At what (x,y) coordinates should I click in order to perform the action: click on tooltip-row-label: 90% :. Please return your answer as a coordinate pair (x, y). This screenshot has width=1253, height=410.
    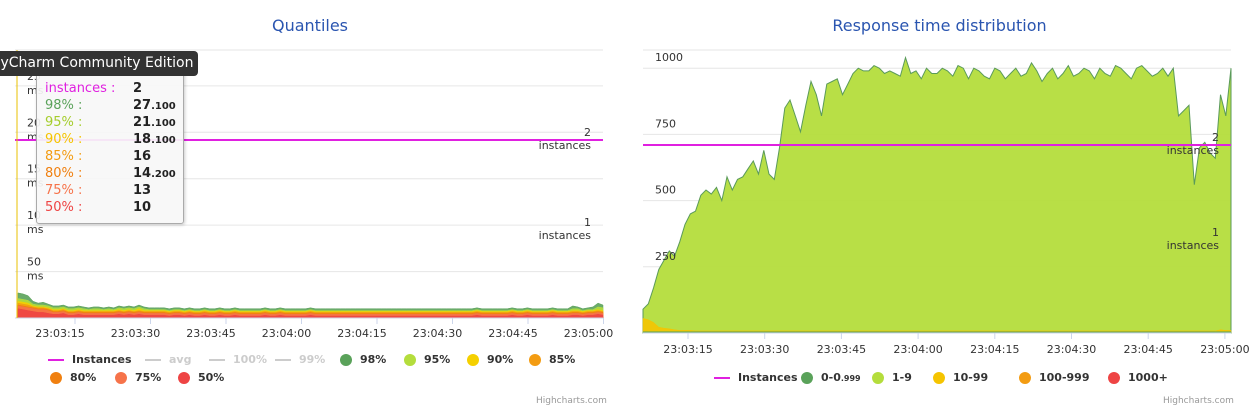
    Looking at the image, I should click on (64, 139).